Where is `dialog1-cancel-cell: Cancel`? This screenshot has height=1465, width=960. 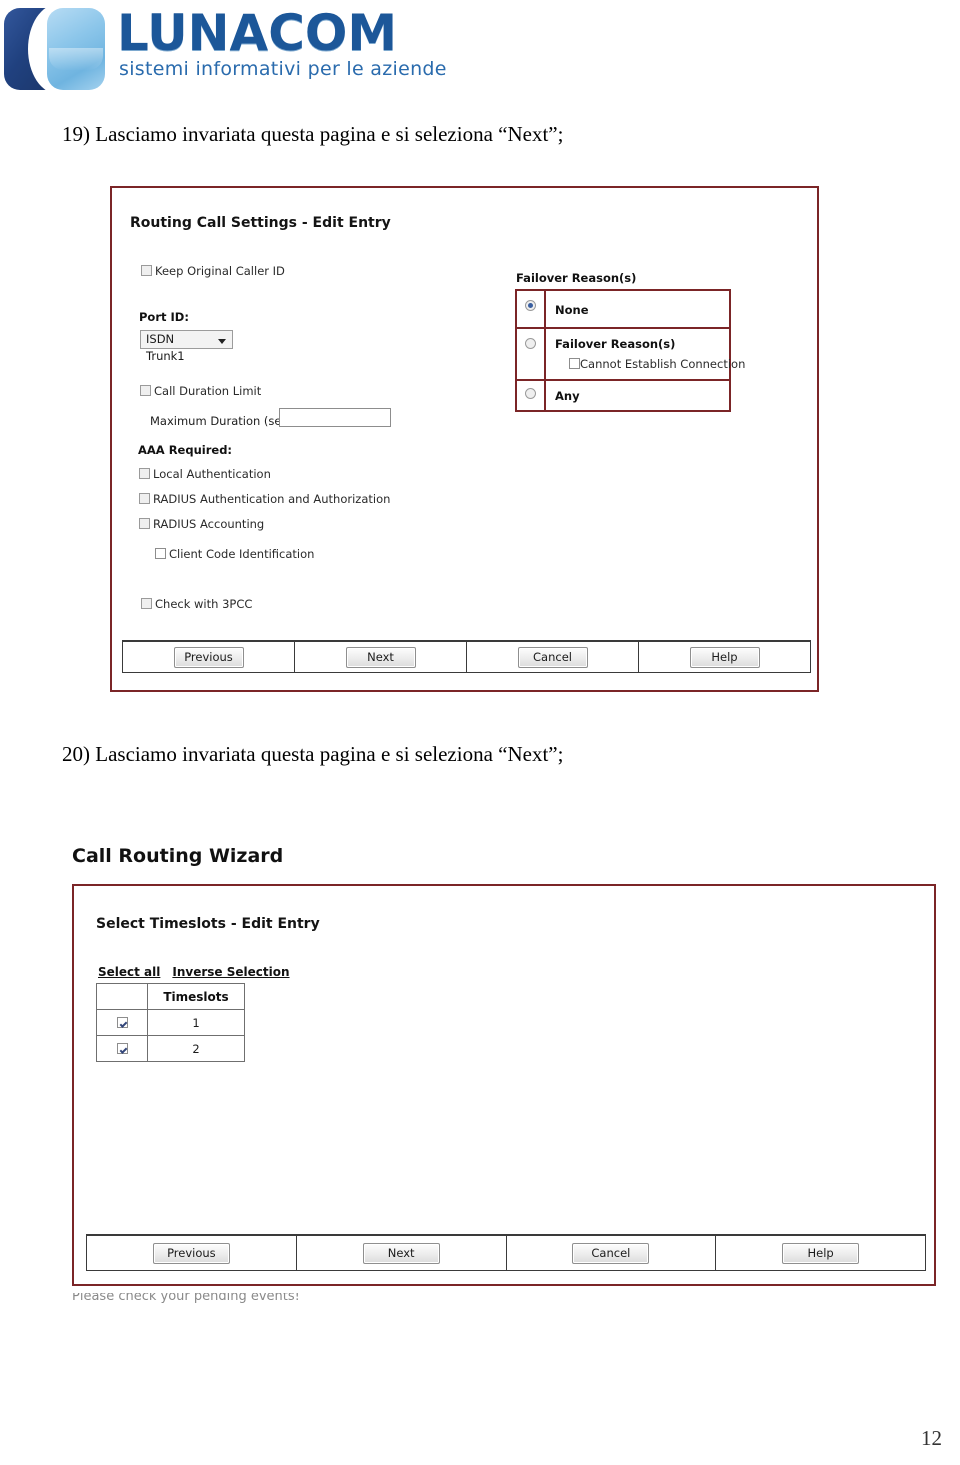 dialog1-cancel-cell: Cancel is located at coordinates (553, 657).